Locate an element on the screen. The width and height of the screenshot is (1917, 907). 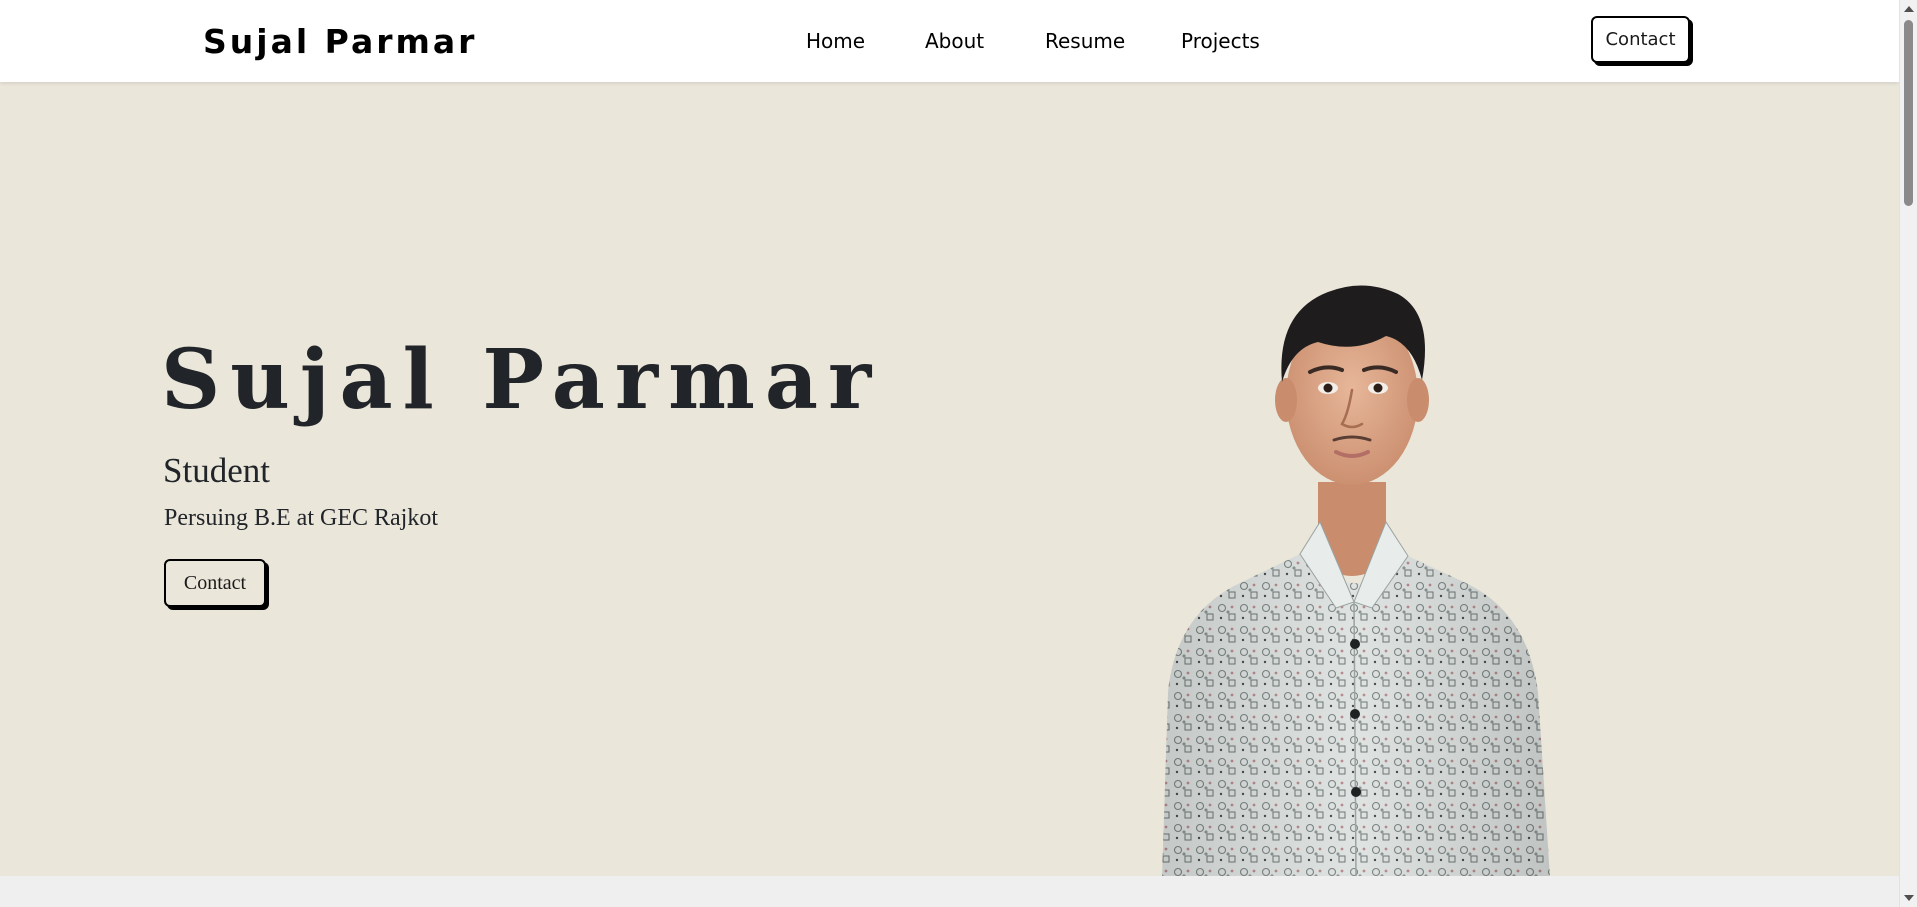
nav-about-link: About is located at coordinates (954, 41).